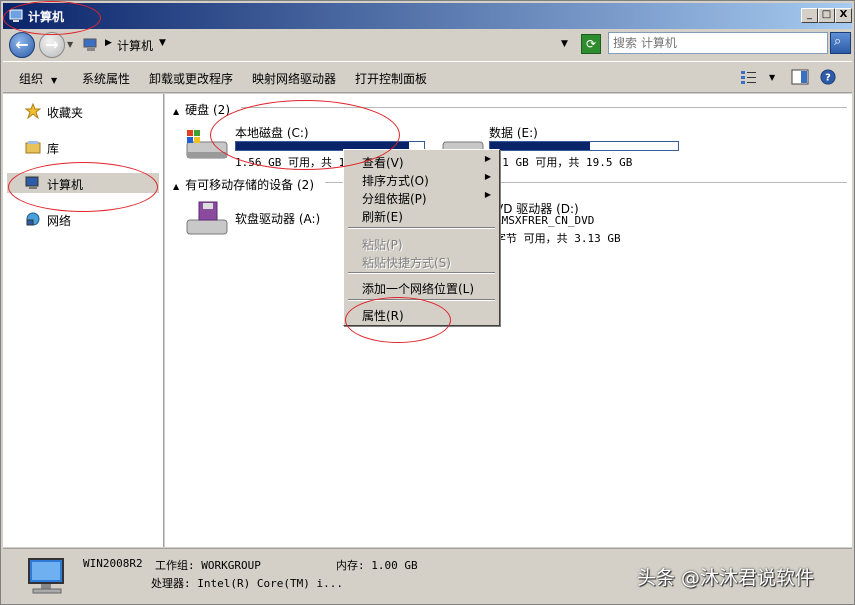 The height and width of the screenshot is (605, 855). What do you see at coordinates (59, 221) in the screenshot?
I see `nav-label: 网络` at bounding box center [59, 221].